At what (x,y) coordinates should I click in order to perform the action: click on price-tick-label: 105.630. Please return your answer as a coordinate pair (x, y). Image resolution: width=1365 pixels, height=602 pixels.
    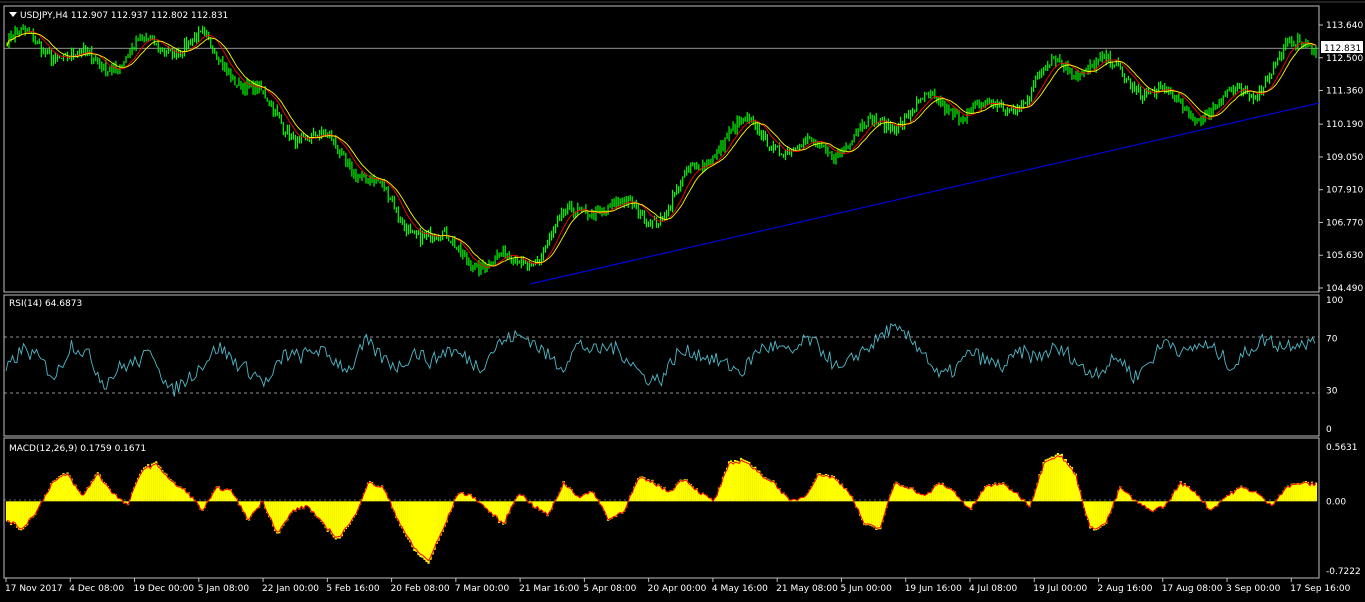
    Looking at the image, I should click on (1344, 256).